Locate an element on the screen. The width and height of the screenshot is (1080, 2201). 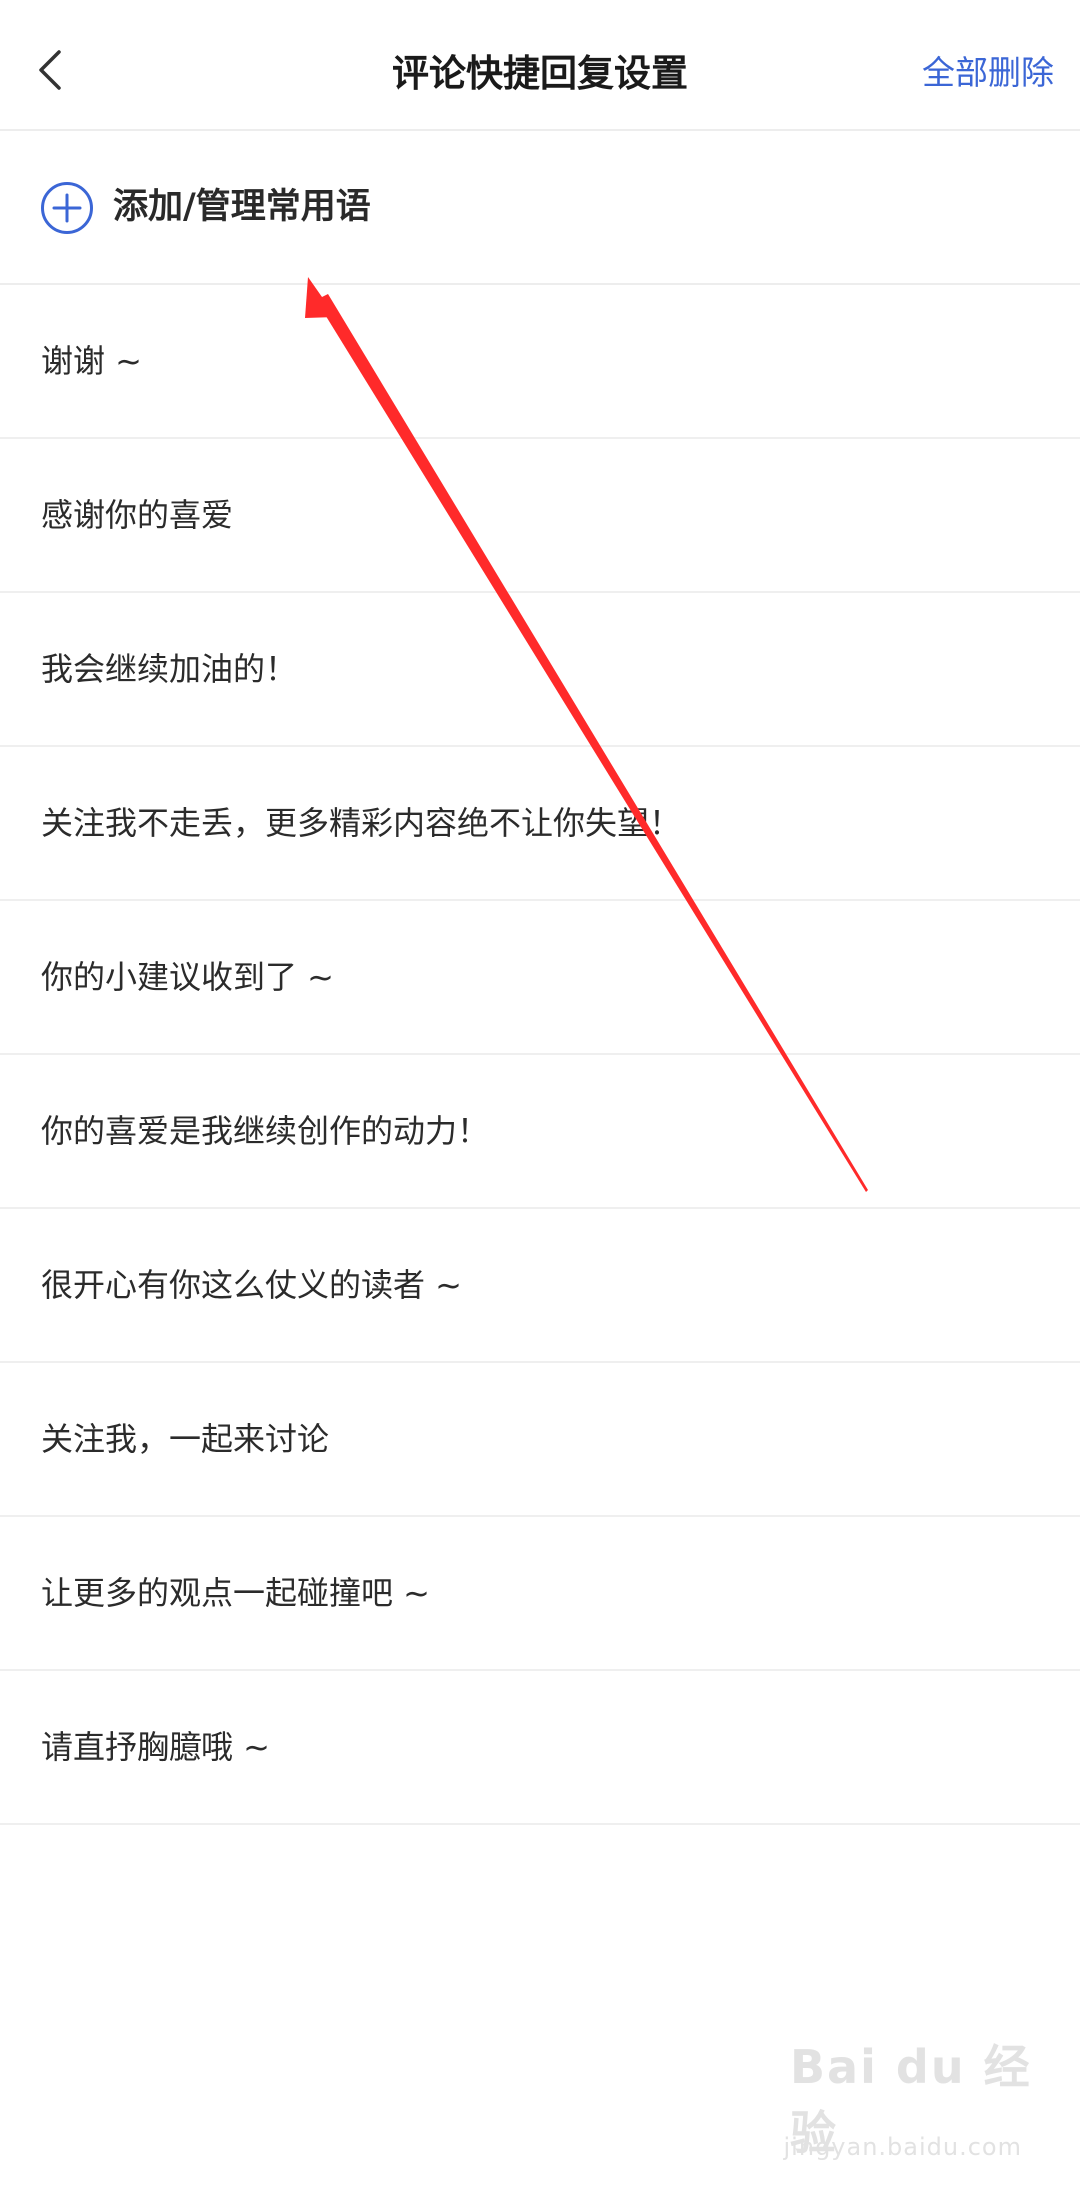
list-item: 我会继续加油的！ is located at coordinates (540, 670).